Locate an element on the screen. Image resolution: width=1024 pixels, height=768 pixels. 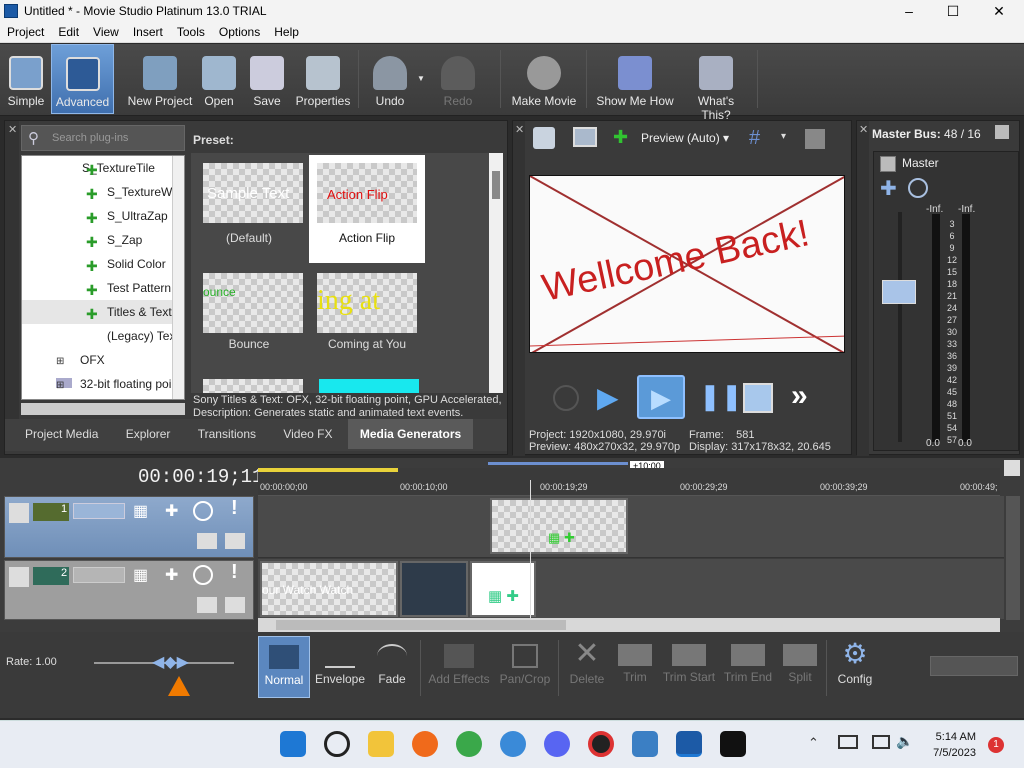
preview-settings-icon is located at coordinates (544, 138).